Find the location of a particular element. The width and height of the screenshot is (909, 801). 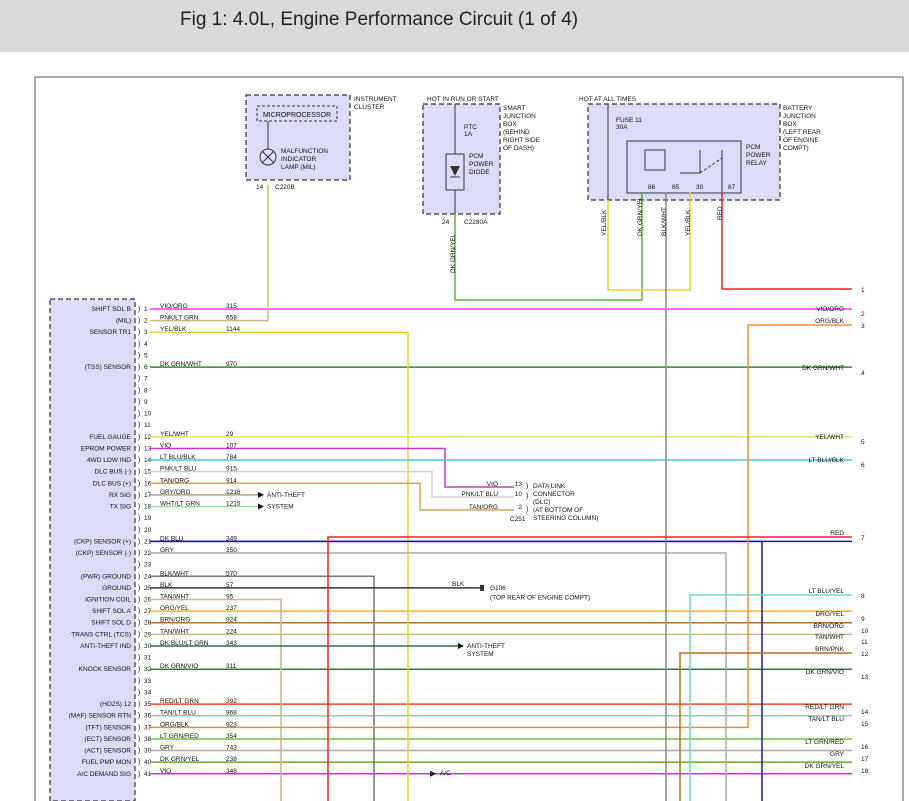

bjb-label: BATTERY is located at coordinates (798, 108).